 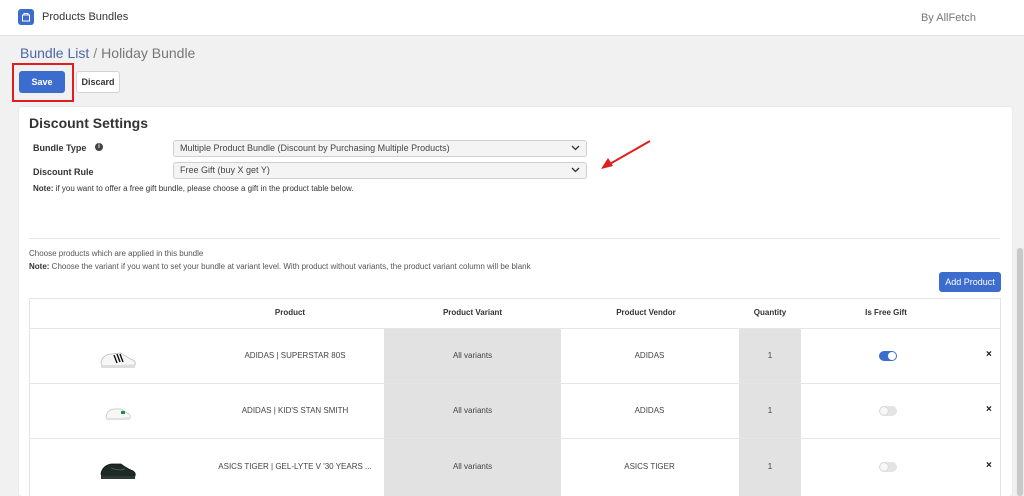 What do you see at coordinates (295, 355) in the screenshot?
I see `product-name: ADIDAS | SUPERSTAR 80S` at bounding box center [295, 355].